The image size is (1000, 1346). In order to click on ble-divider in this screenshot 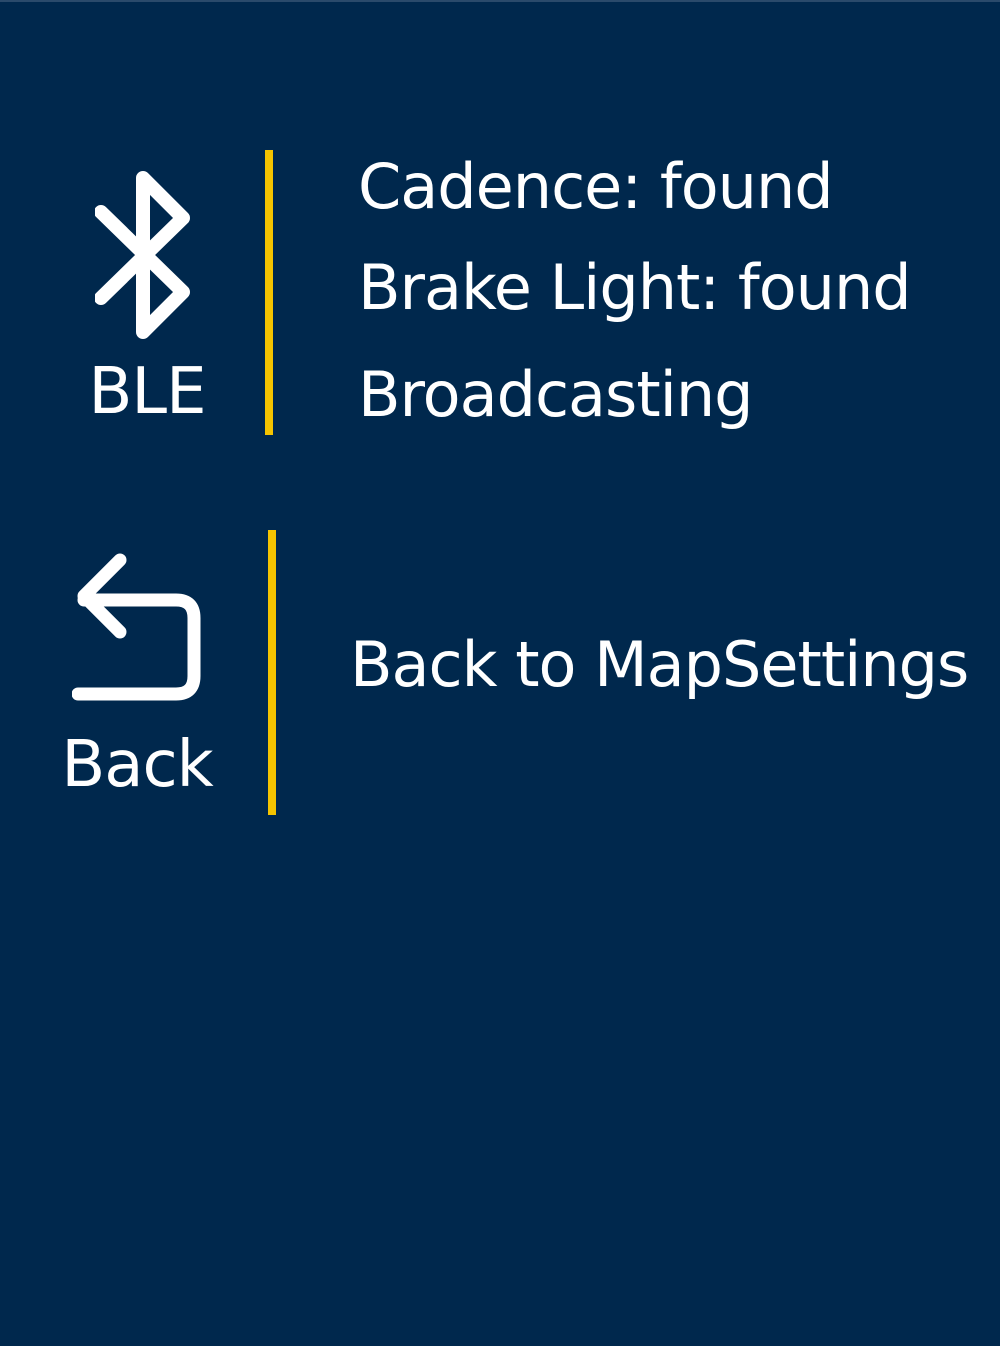, I will do `click(269, 292)`.